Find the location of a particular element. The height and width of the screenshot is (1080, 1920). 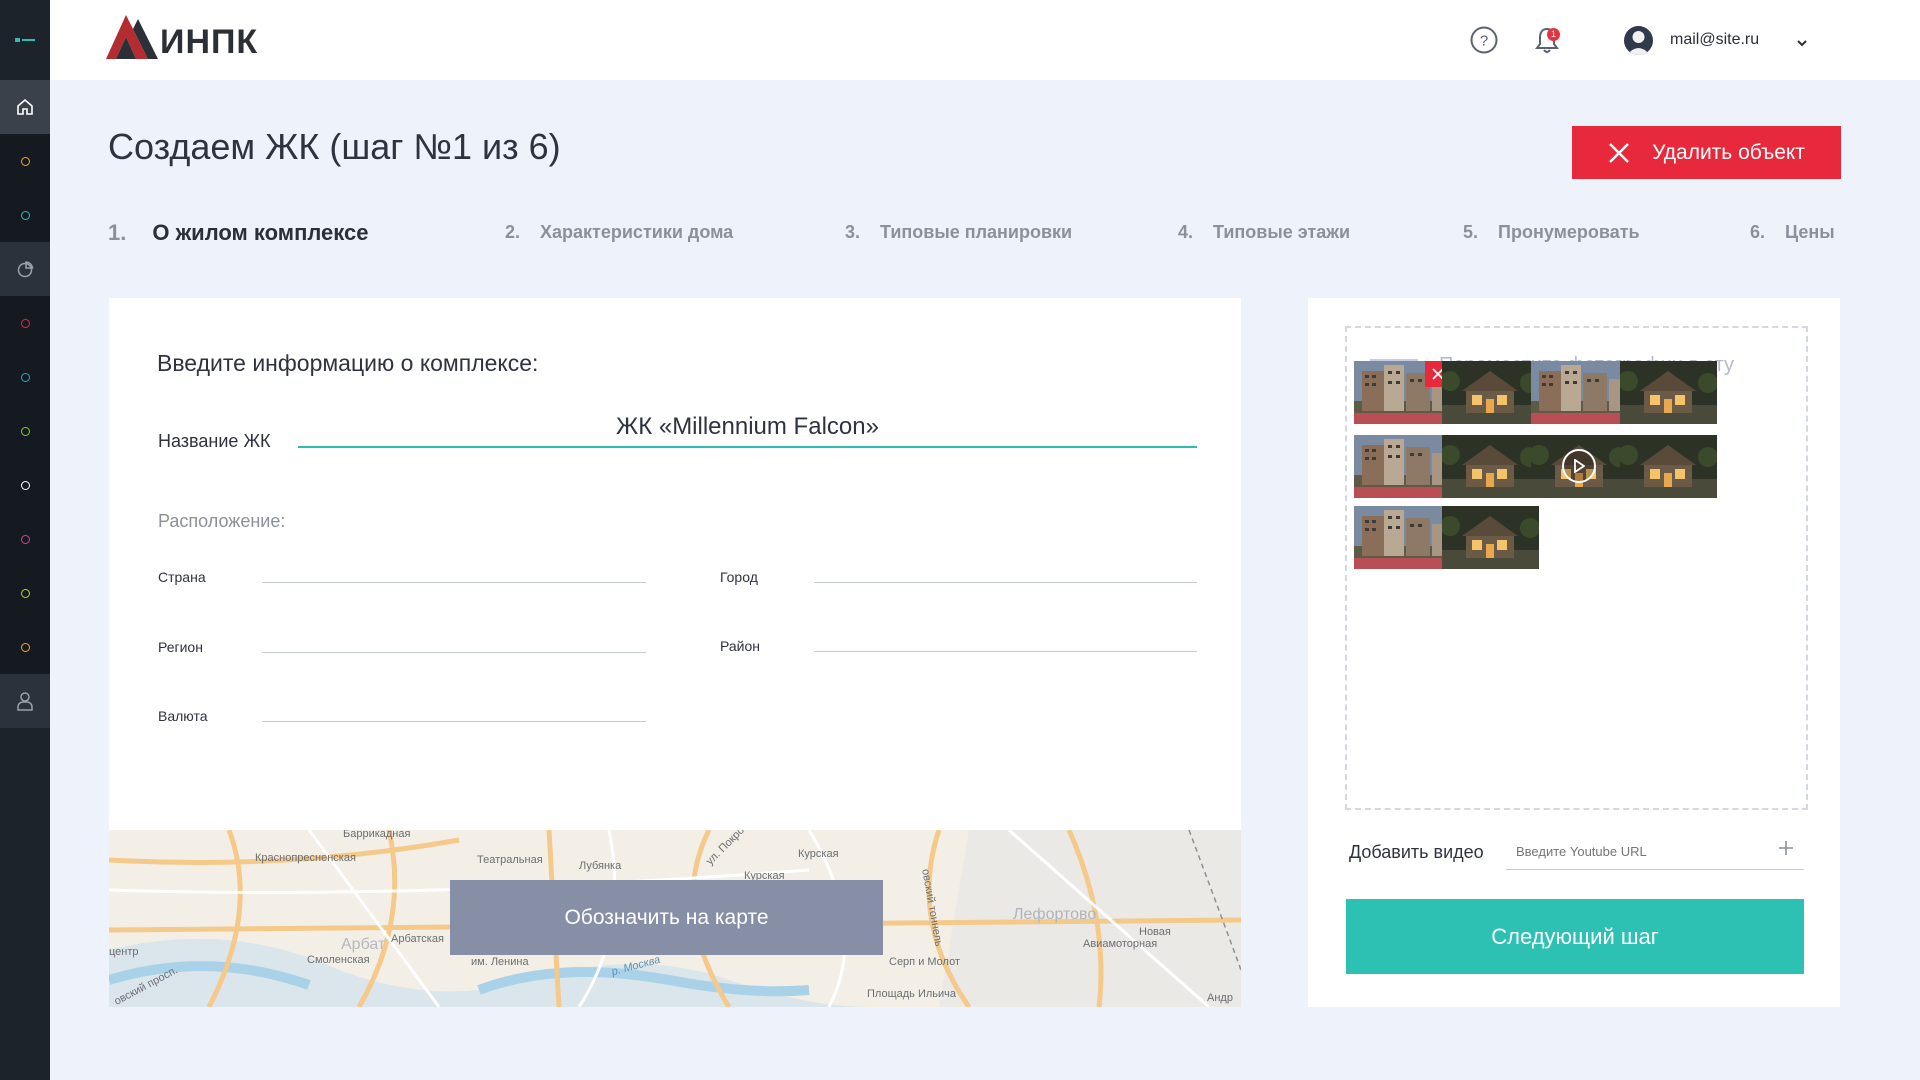

location-title: Расположение: is located at coordinates (222, 521).